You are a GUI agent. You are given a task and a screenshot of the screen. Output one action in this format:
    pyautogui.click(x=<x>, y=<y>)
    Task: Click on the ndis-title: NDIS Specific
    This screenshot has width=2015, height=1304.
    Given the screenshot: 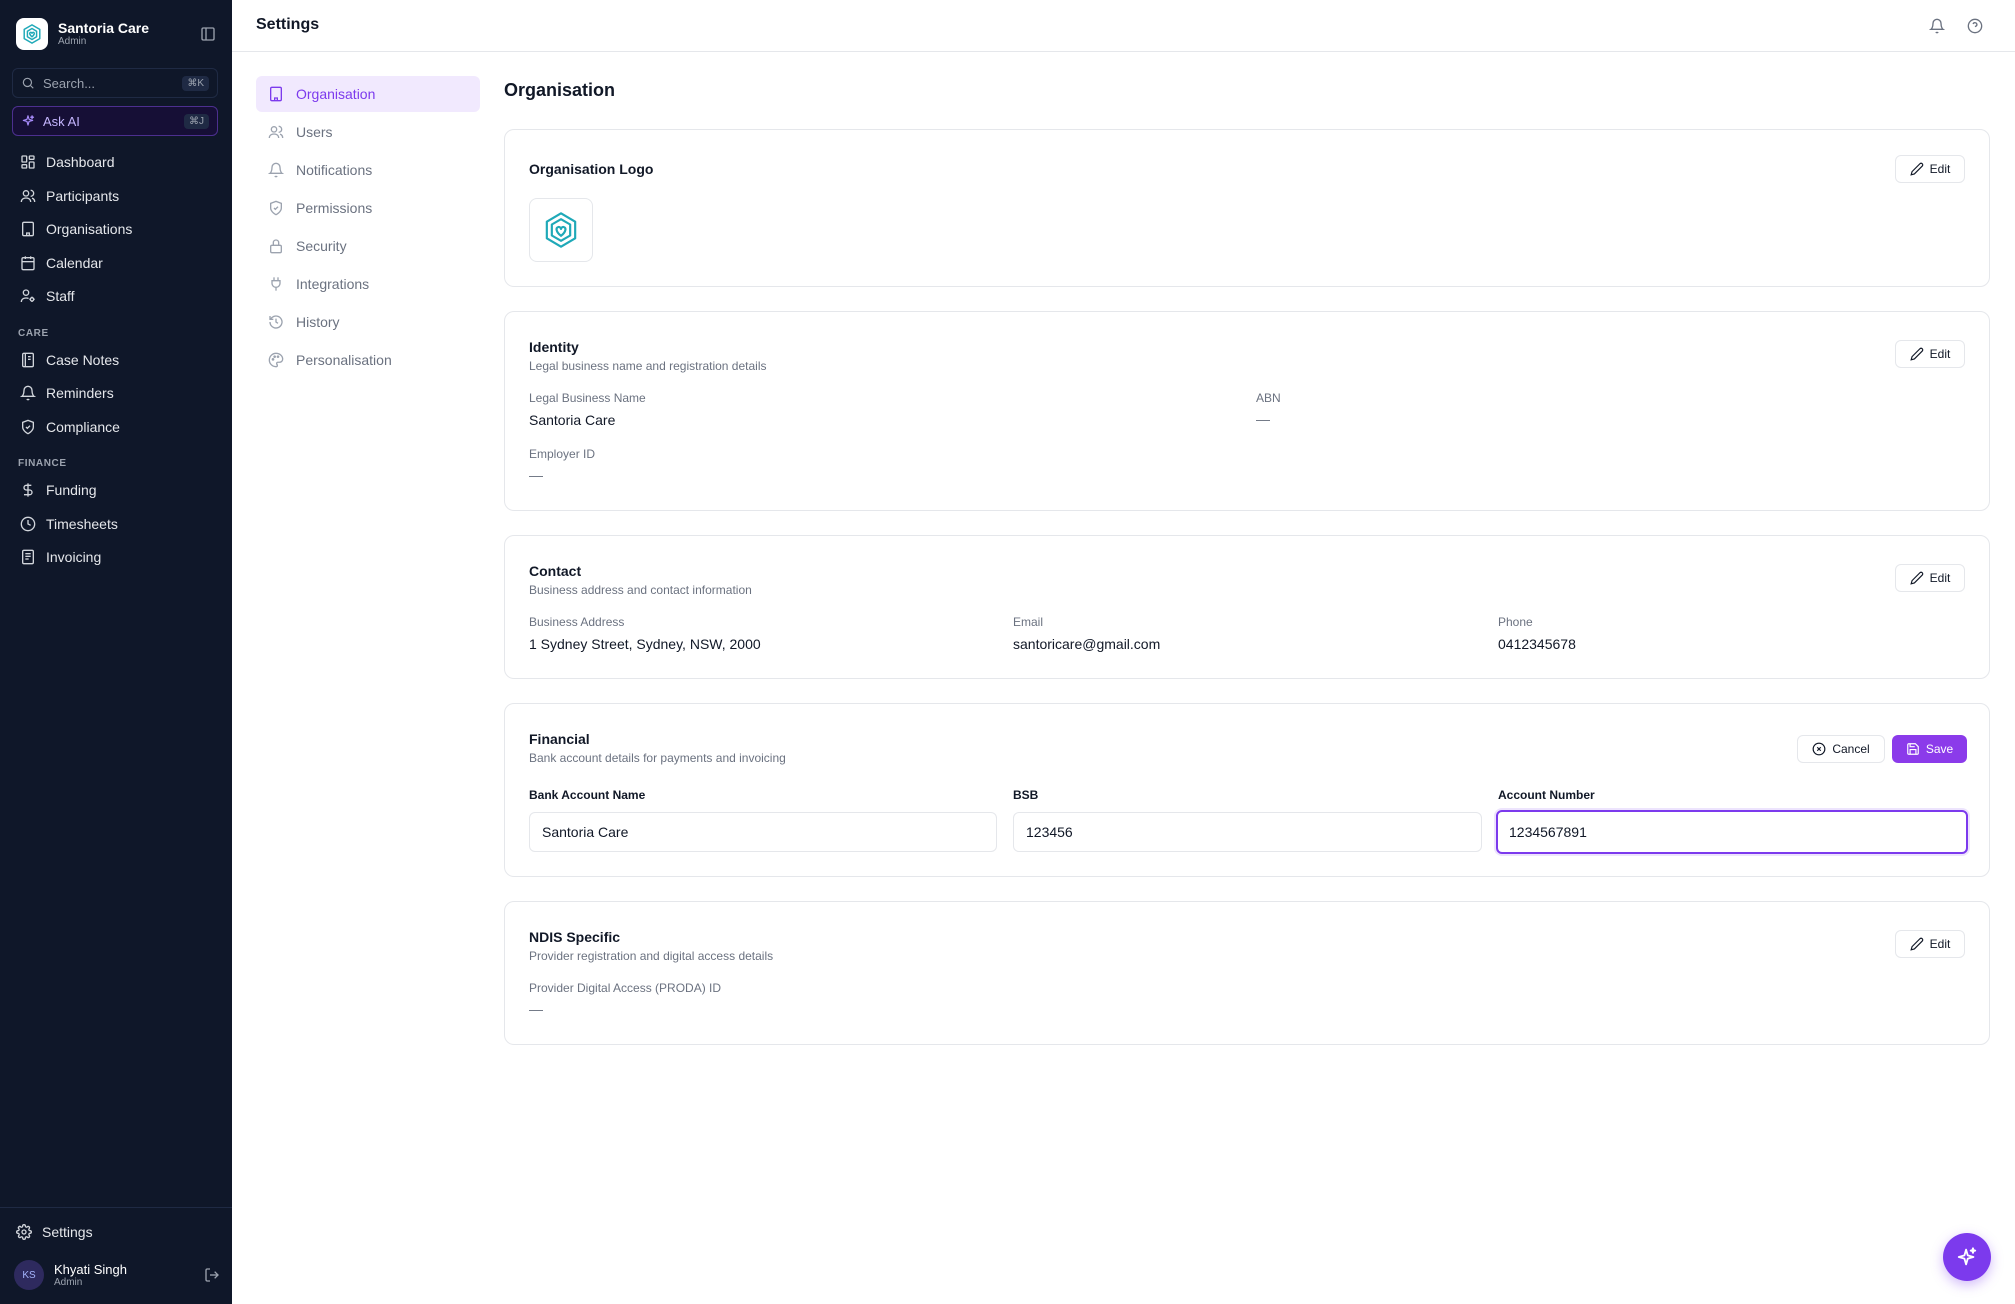 What is the action you would take?
    pyautogui.click(x=575, y=937)
    